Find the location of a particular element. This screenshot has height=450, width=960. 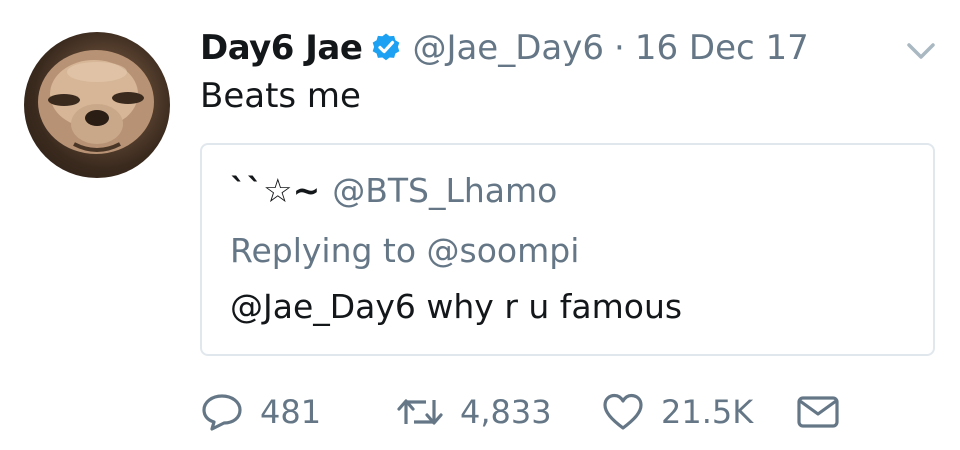

display-name: Day6 Jae is located at coordinates (281, 48).